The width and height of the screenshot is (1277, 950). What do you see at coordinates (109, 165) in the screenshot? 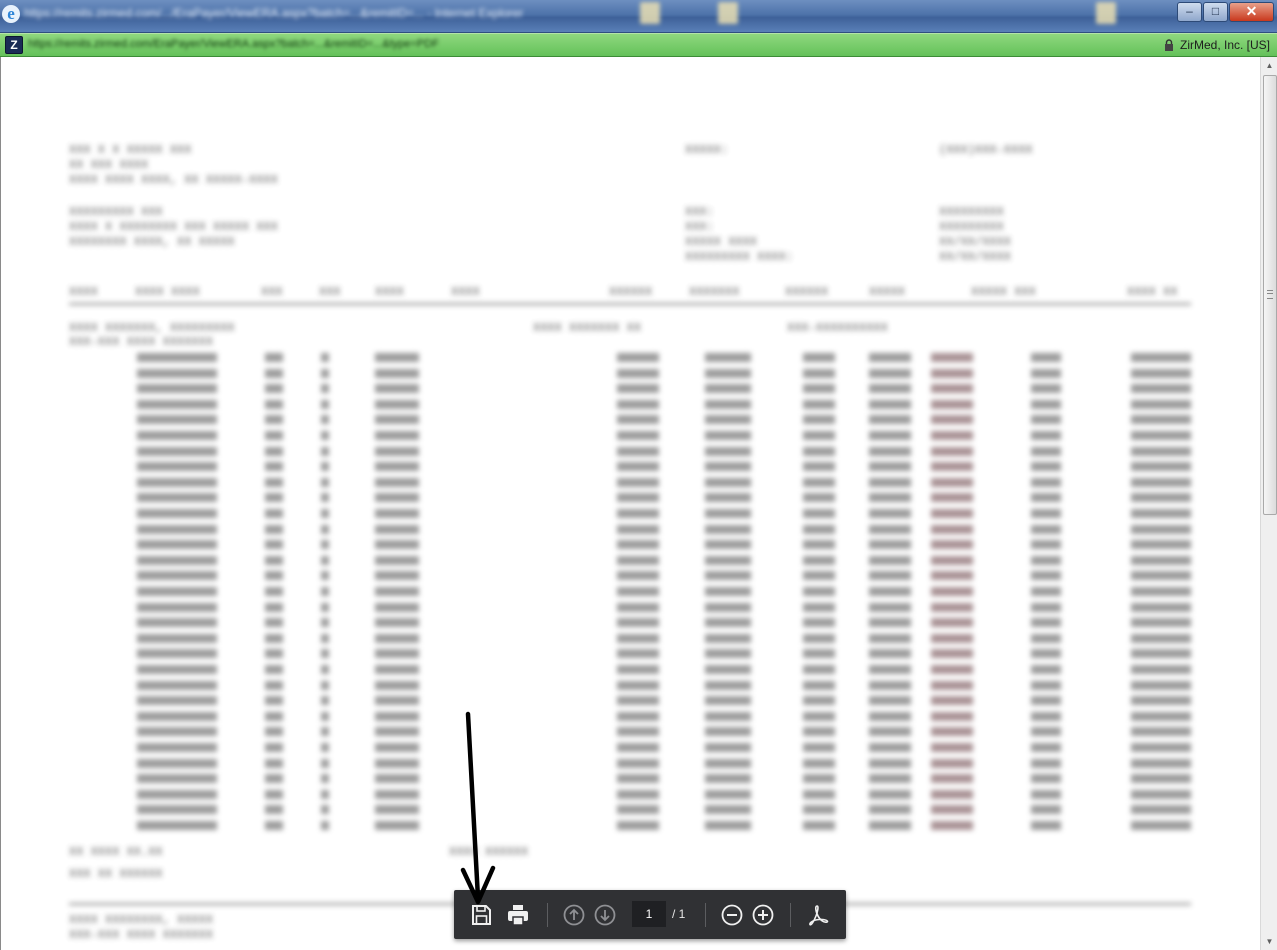
I see `payer-address: XX XXX XXXX` at bounding box center [109, 165].